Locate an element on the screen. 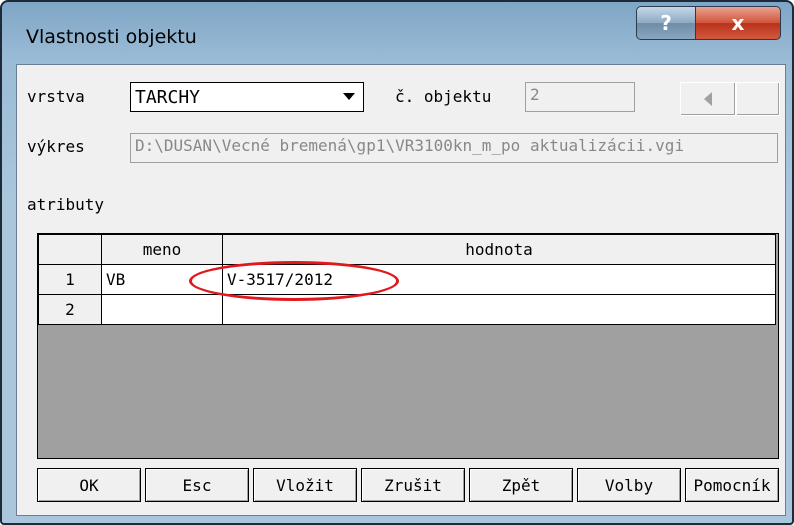 The image size is (794, 525). corner-header is located at coordinates (70, 249).